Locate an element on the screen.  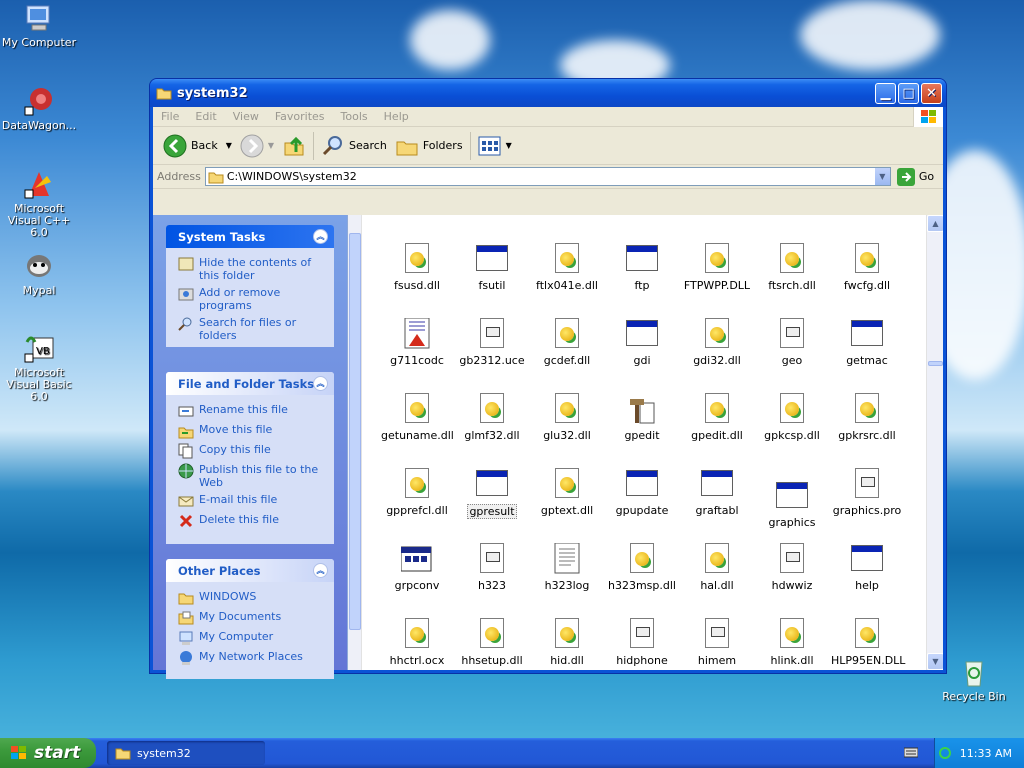
file-item: hidphone is located at coordinates (642, 642).